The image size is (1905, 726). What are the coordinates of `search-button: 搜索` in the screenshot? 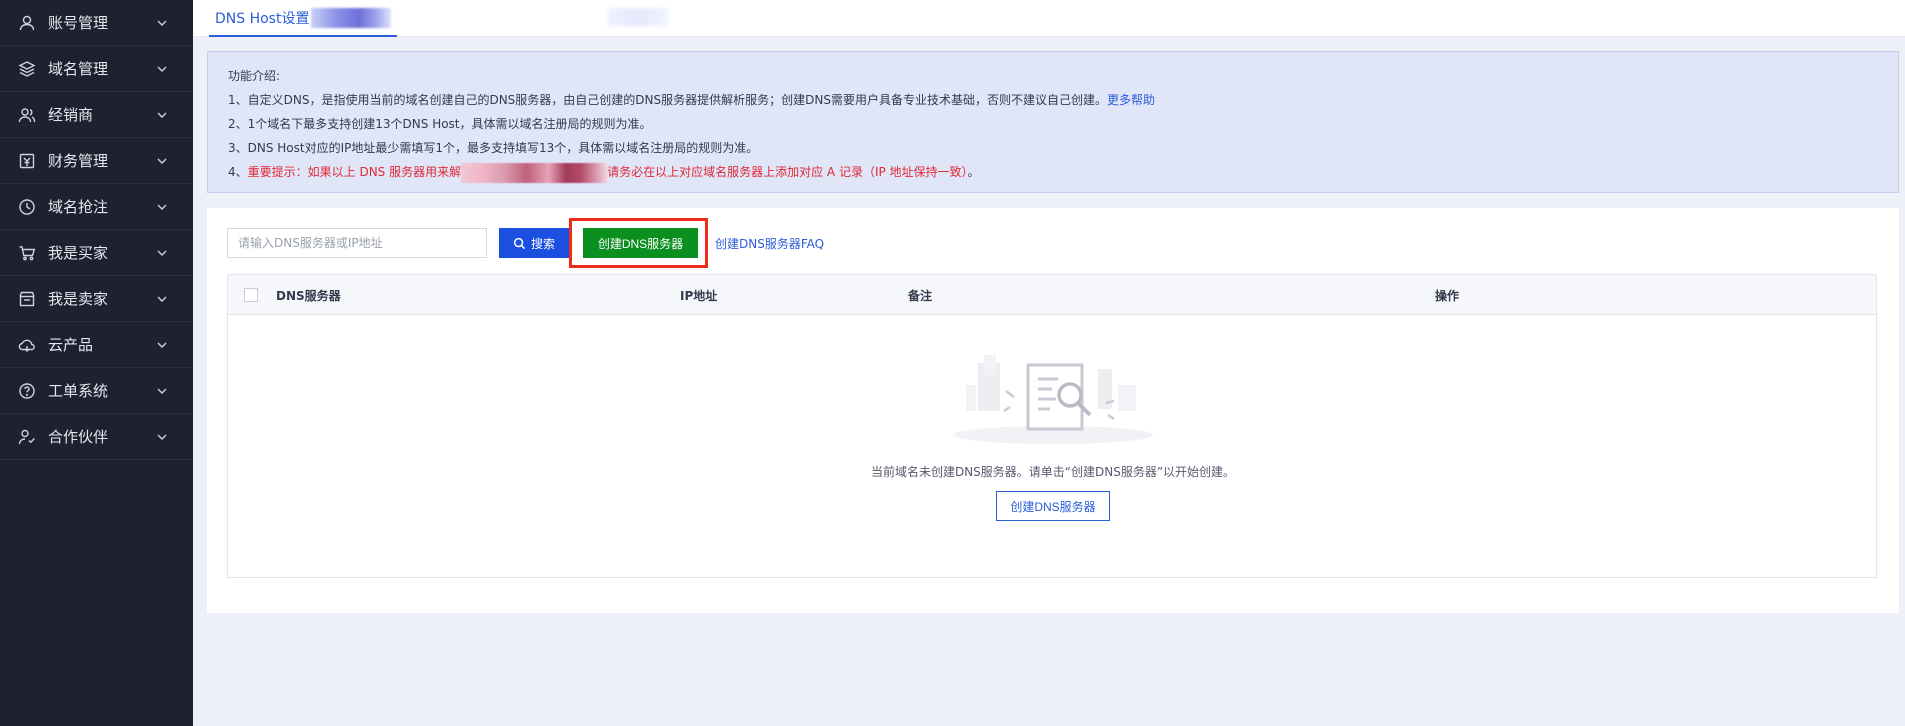 It's located at (534, 243).